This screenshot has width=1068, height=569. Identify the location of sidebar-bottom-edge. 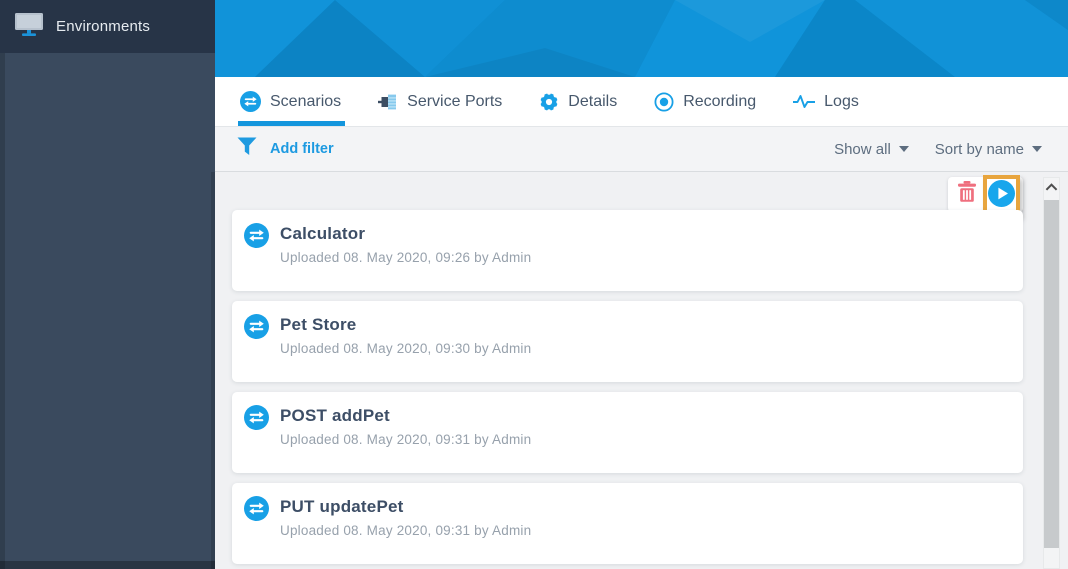
(107, 565).